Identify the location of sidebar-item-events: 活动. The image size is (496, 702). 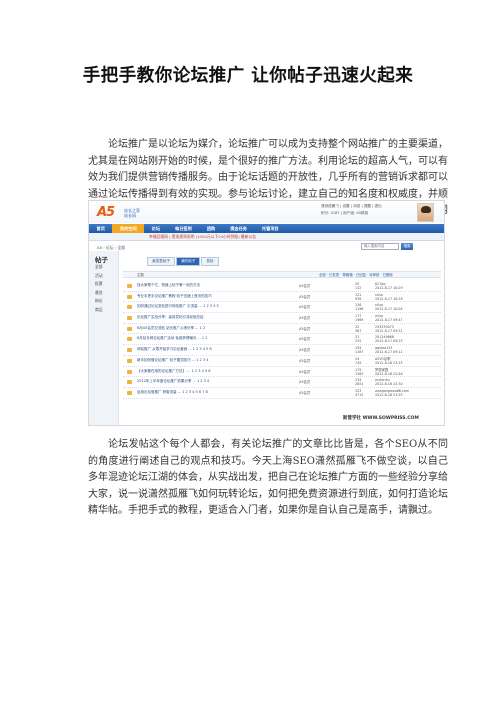
(103, 276).